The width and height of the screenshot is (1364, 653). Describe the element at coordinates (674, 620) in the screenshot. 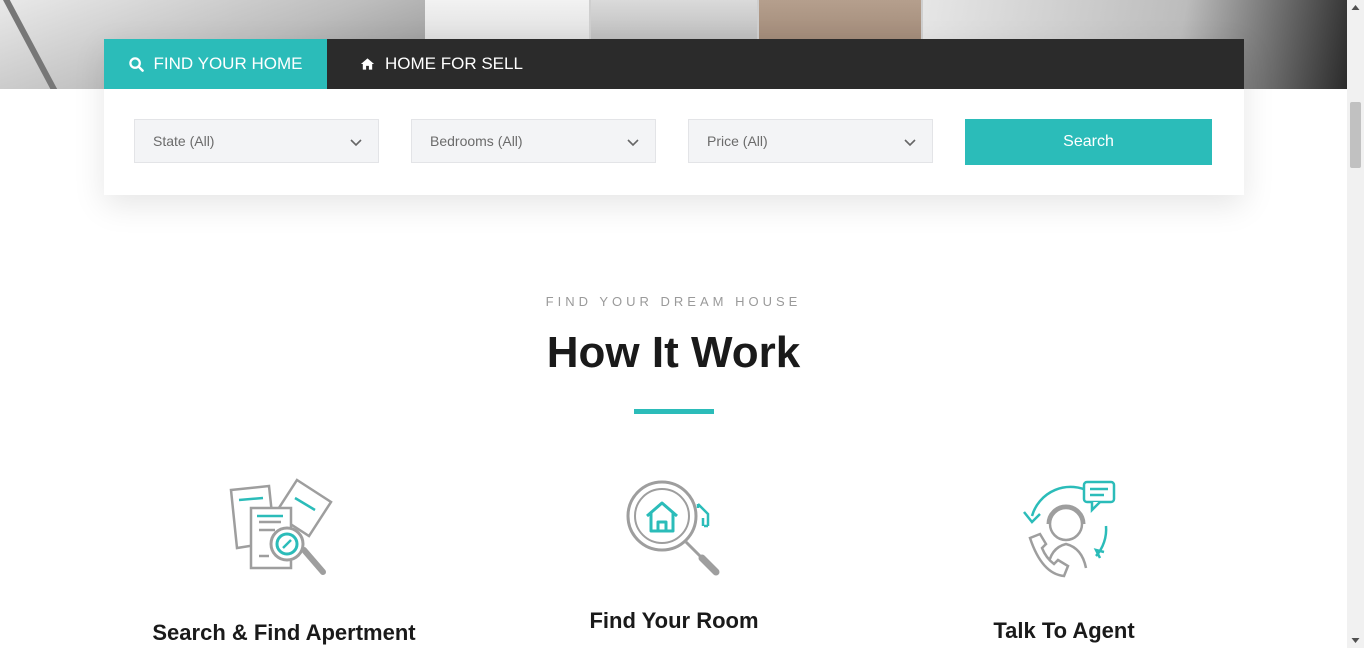

I see `feature-label: Find Your Room` at that location.